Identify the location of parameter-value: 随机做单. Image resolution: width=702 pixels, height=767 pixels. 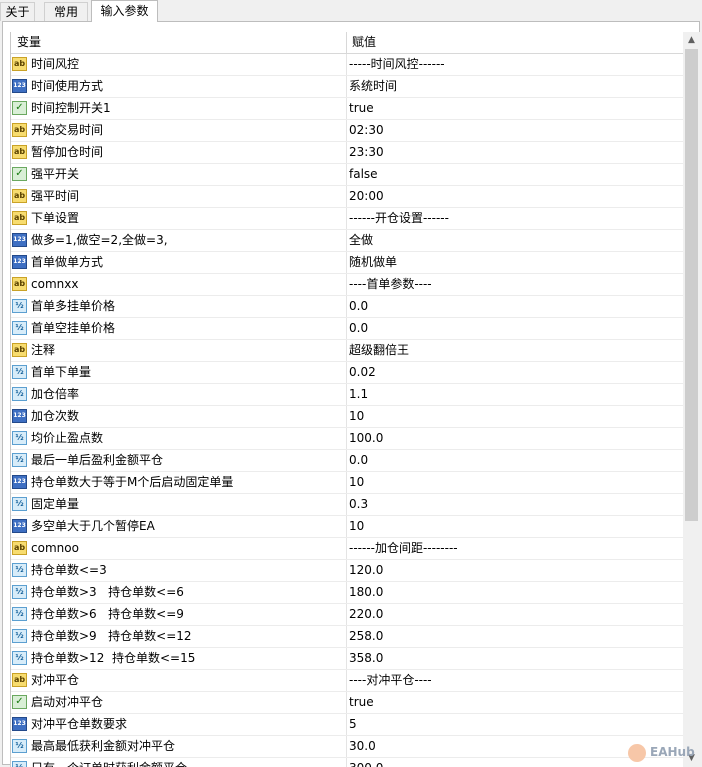
(514, 262).